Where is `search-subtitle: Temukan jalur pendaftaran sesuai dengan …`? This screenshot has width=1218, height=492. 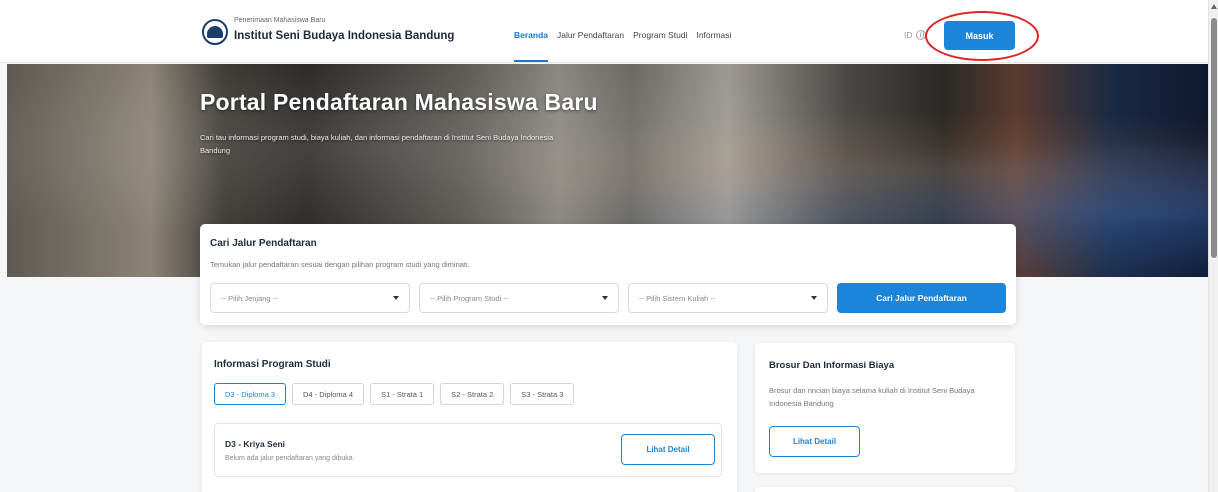
search-subtitle: Temukan jalur pendaftaran sesuai dengan … is located at coordinates (340, 264).